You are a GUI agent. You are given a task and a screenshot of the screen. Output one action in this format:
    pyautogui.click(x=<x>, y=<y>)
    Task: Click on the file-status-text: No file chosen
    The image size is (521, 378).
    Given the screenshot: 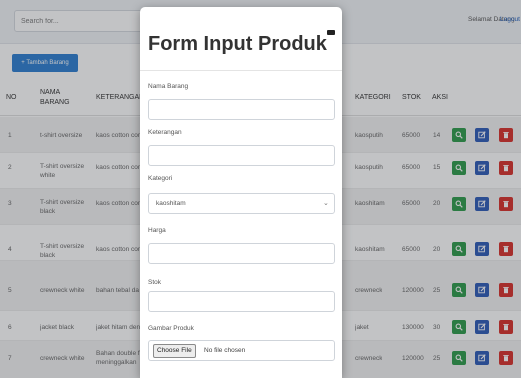 What is the action you would take?
    pyautogui.click(x=225, y=350)
    